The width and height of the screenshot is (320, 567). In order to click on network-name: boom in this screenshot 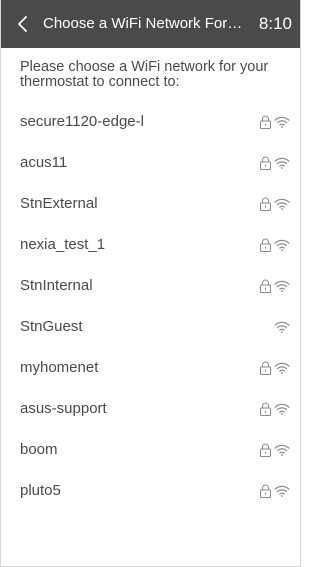, I will do `click(39, 449)`.